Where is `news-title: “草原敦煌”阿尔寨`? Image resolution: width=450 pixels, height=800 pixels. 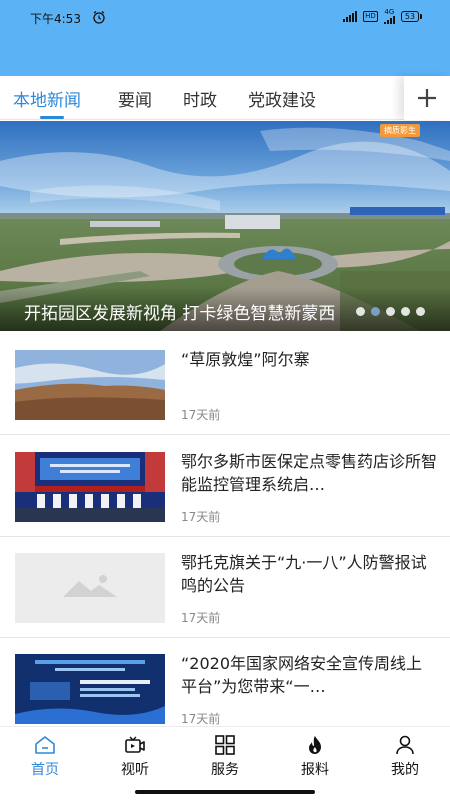 news-title: “草原敦煌”阿尔寨 is located at coordinates (245, 359).